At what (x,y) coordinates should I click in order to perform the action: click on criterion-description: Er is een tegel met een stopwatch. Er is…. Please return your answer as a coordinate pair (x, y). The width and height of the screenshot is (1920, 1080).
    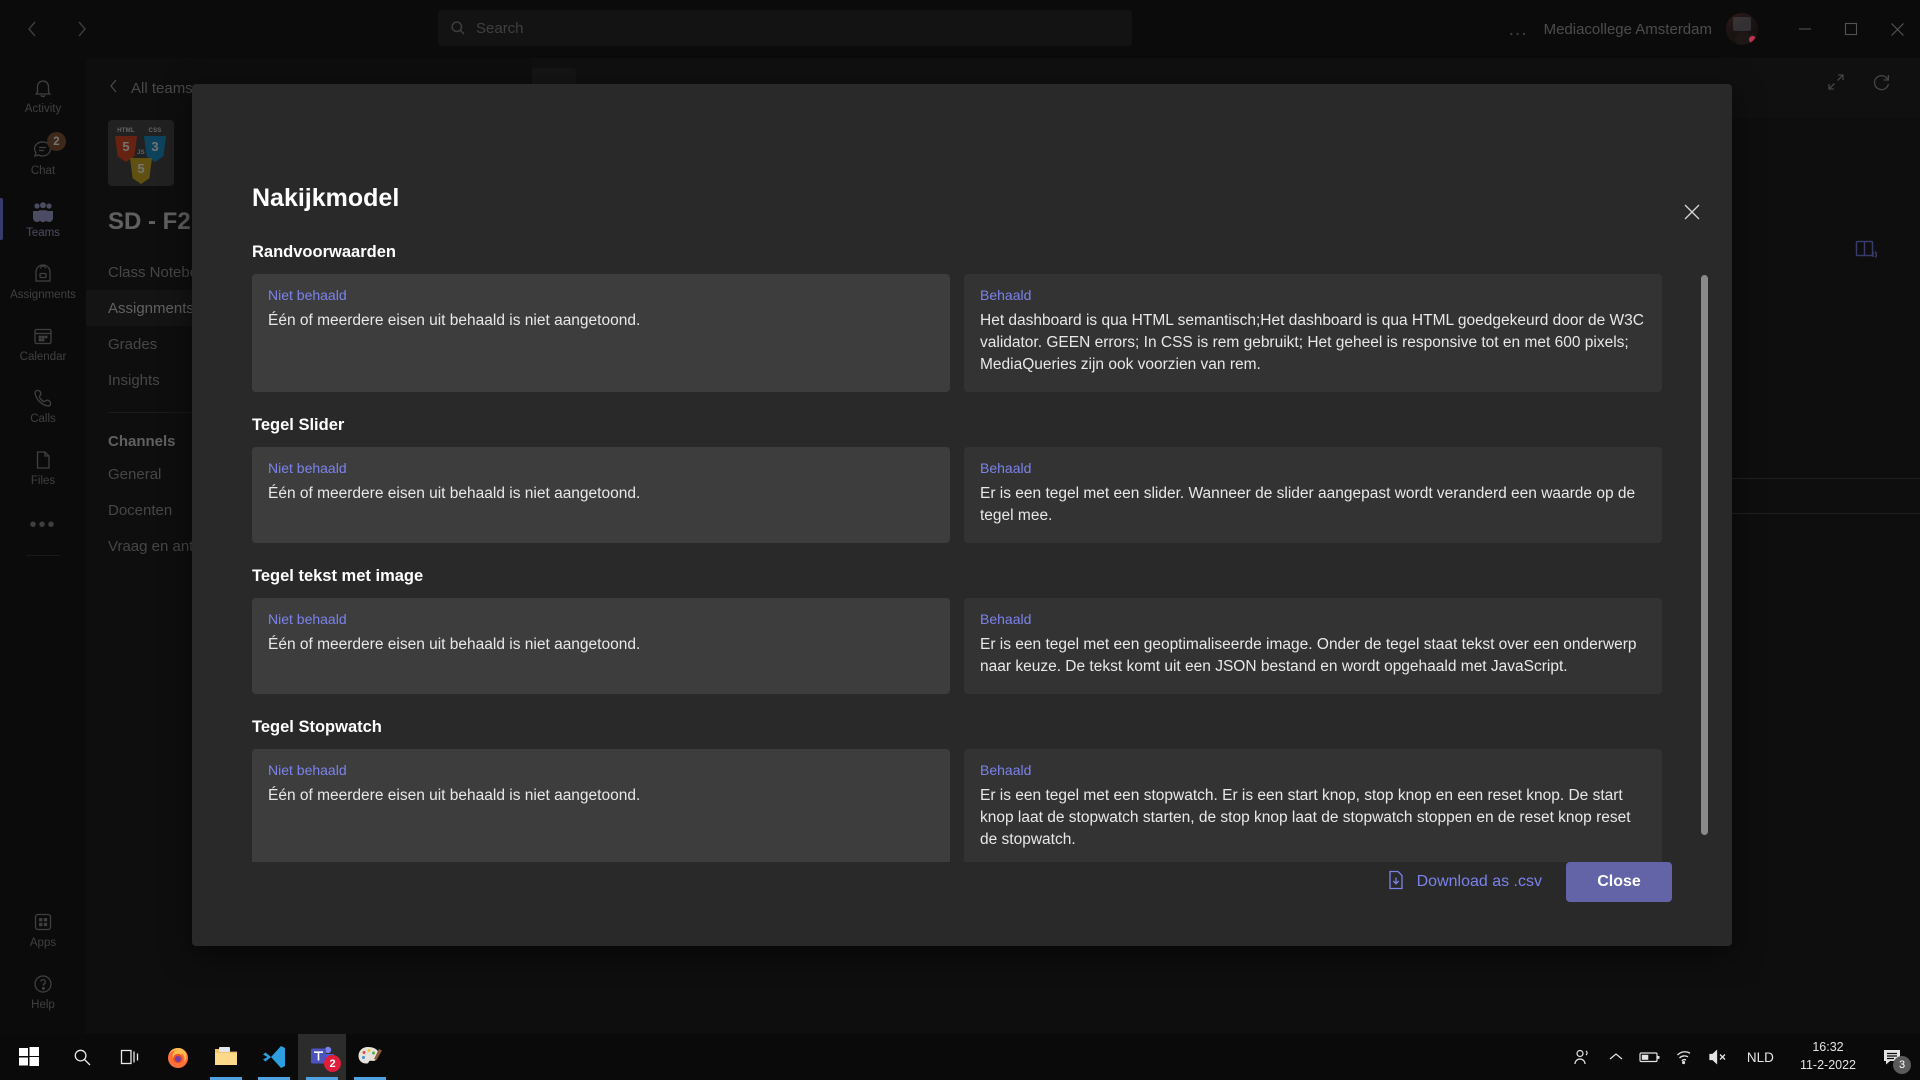
    Looking at the image, I should click on (1305, 817).